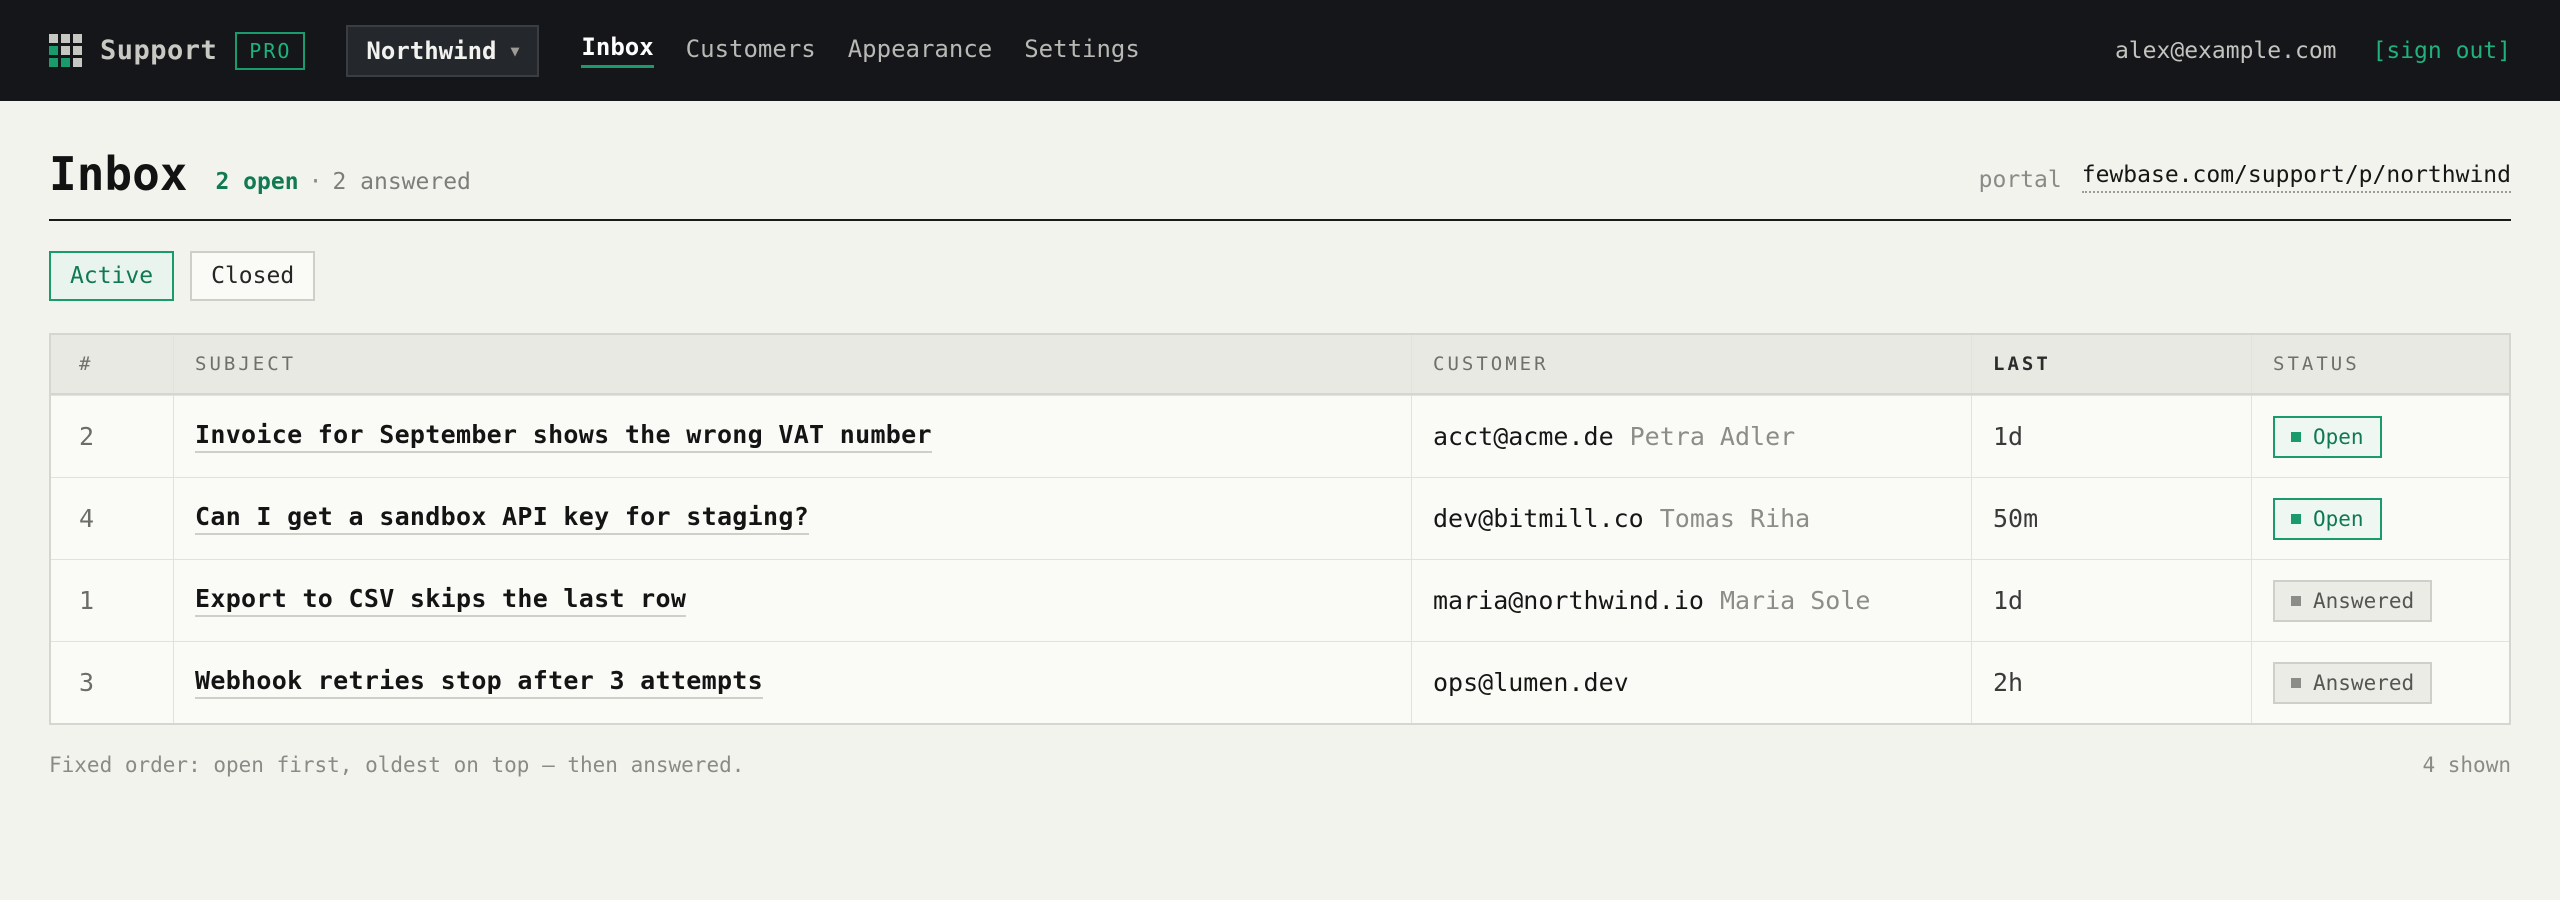 The image size is (2560, 900). I want to click on customer-name: Petra Adler, so click(1712, 436).